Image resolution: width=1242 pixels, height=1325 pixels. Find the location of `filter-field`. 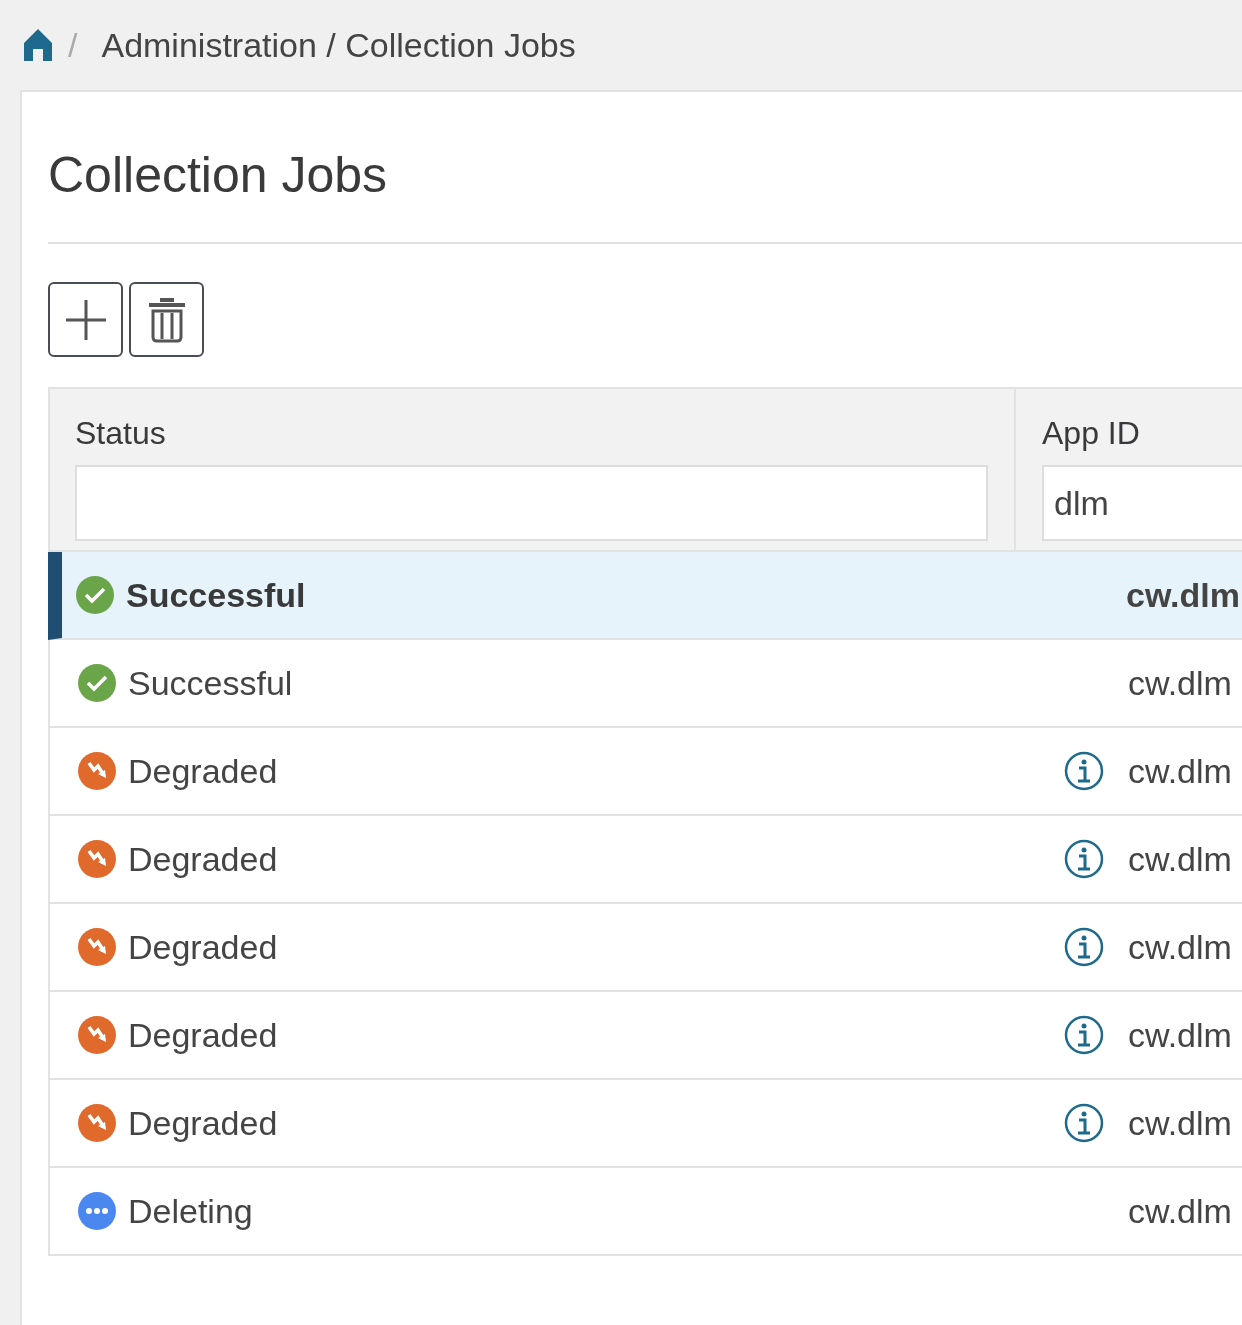

filter-field is located at coordinates (531, 503).